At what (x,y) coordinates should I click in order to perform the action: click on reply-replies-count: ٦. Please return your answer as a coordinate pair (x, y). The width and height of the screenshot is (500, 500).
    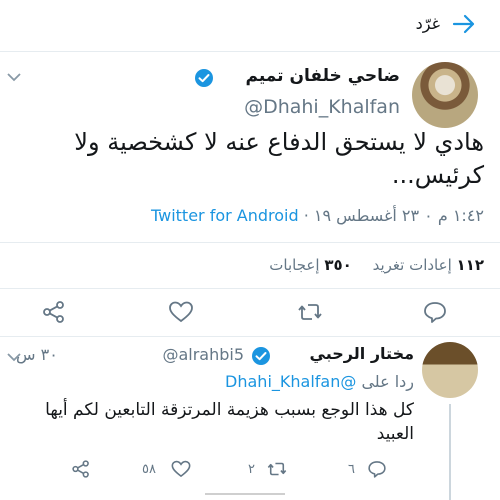
    Looking at the image, I should click on (351, 469).